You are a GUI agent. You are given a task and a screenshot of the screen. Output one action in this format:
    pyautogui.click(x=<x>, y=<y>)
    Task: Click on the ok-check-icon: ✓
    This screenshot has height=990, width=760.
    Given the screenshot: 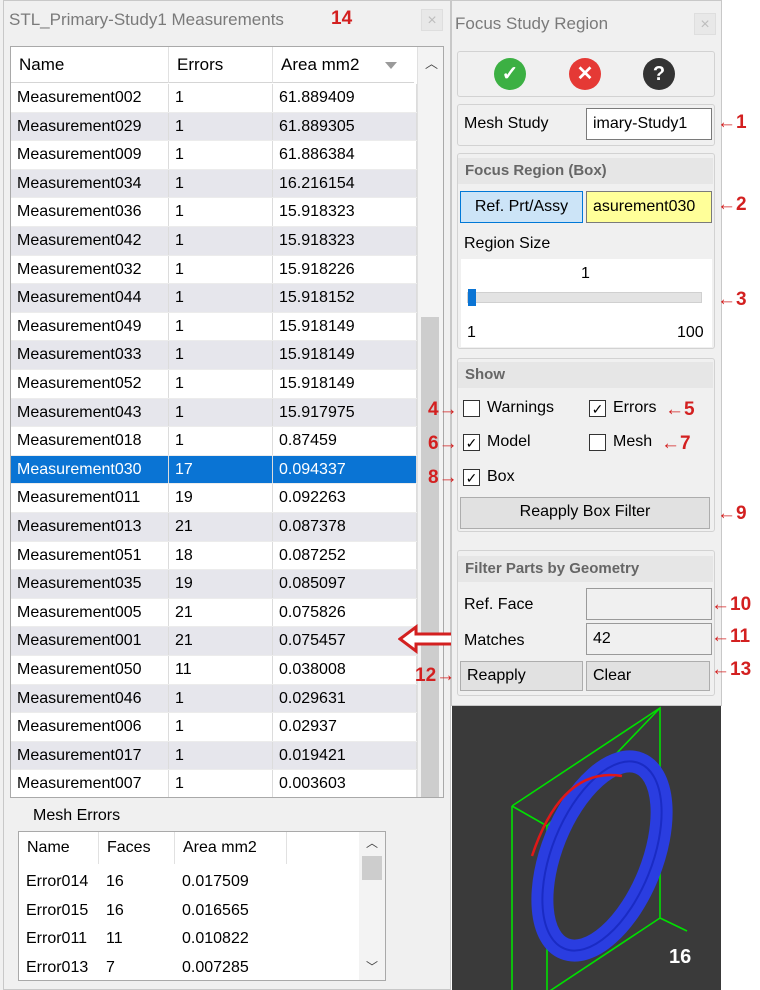 What is the action you would take?
    pyautogui.click(x=510, y=74)
    